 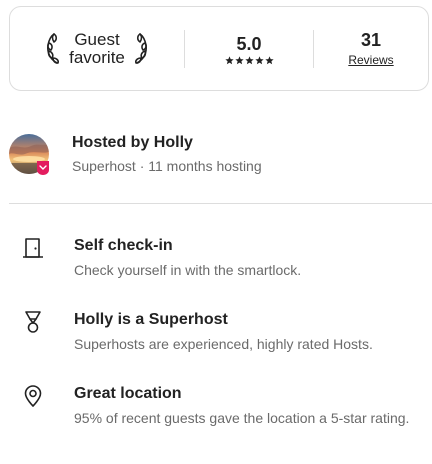 I want to click on section-divider, so click(x=220, y=203).